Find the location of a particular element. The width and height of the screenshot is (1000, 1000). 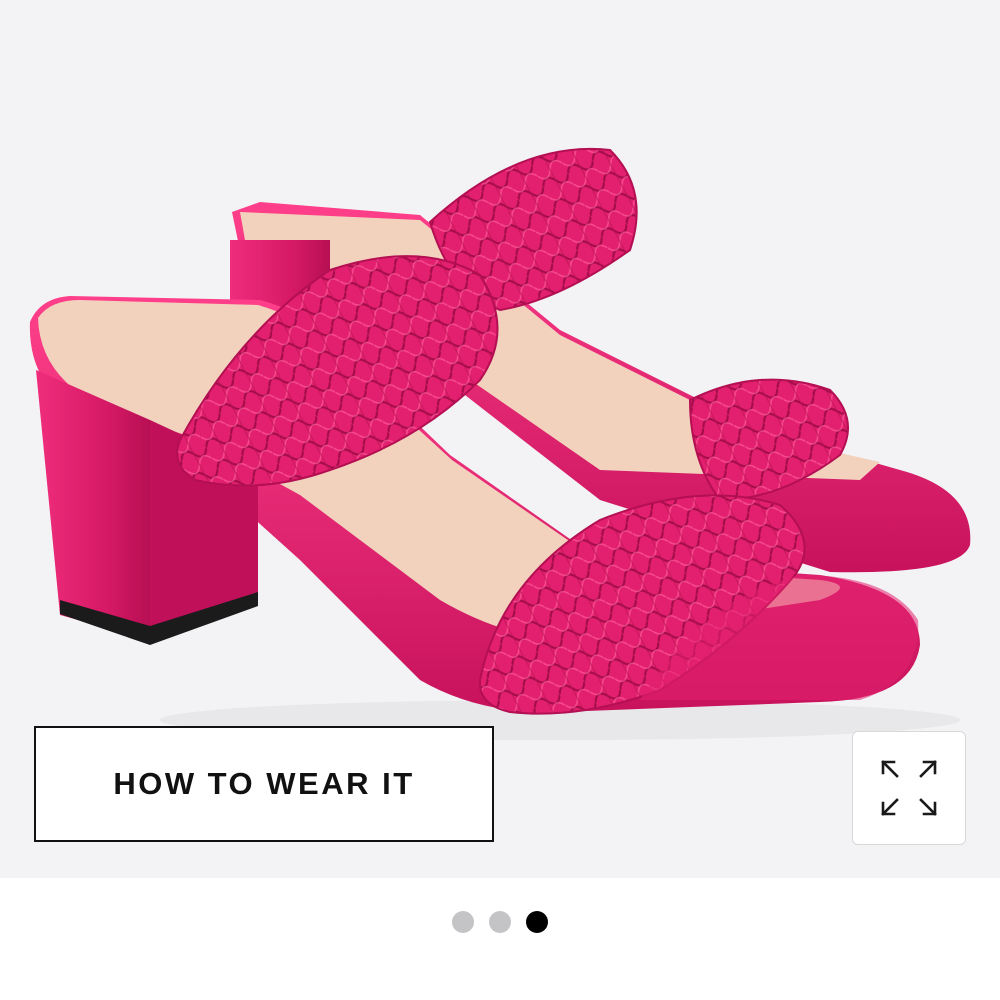

expand-arrows-icon is located at coordinates (909, 788).